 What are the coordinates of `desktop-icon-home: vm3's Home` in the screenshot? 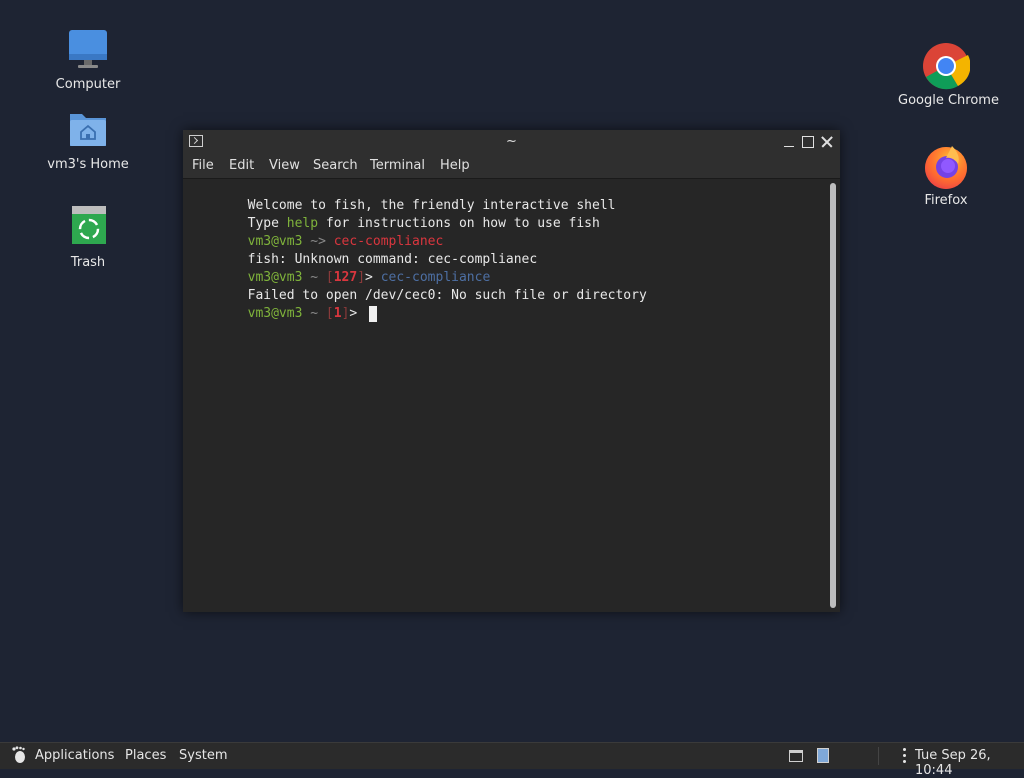 It's located at (88, 139).